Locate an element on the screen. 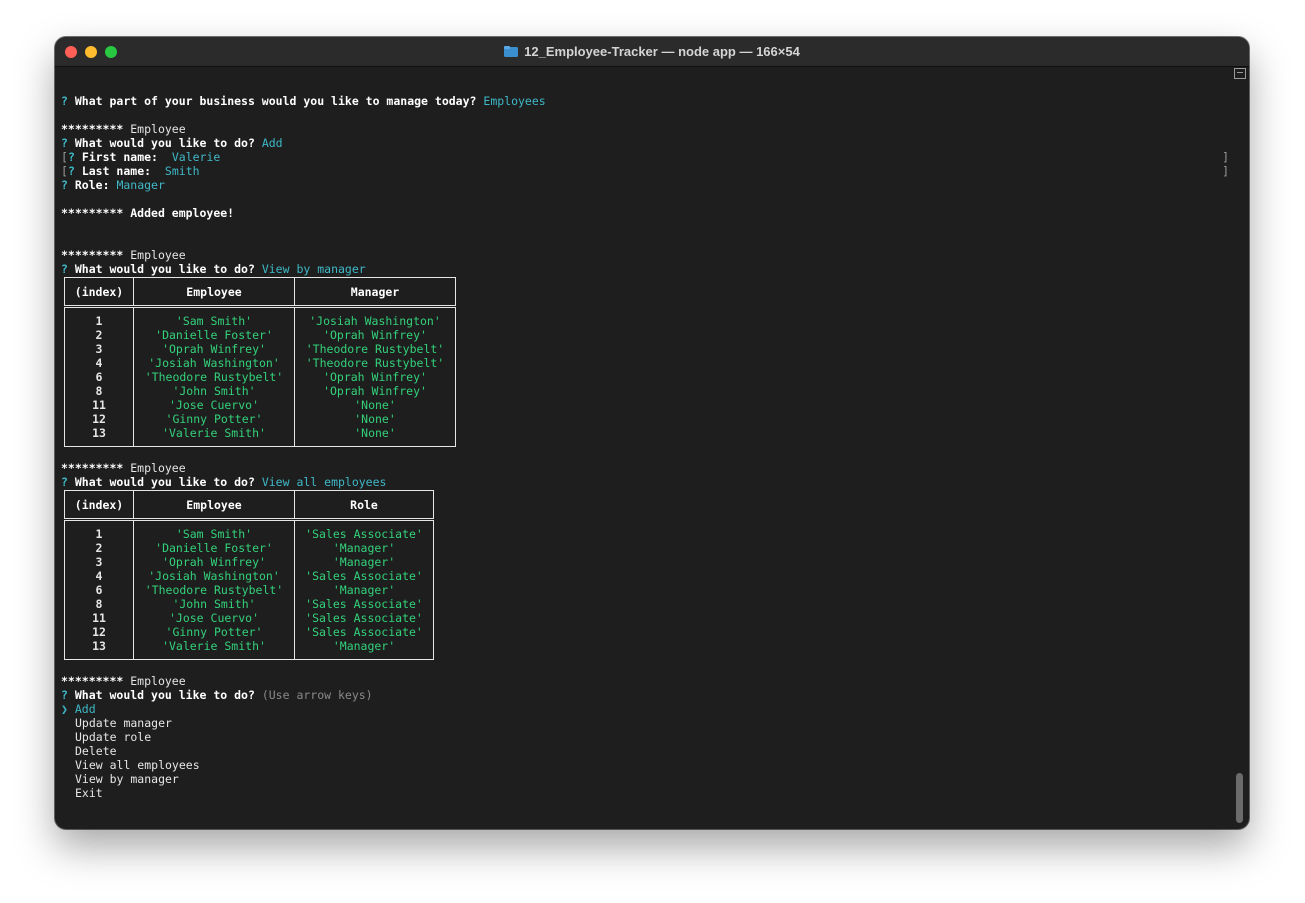 Image resolution: width=1305 pixels, height=903 pixels. menu-item-update-role: Update role is located at coordinates (645, 737).